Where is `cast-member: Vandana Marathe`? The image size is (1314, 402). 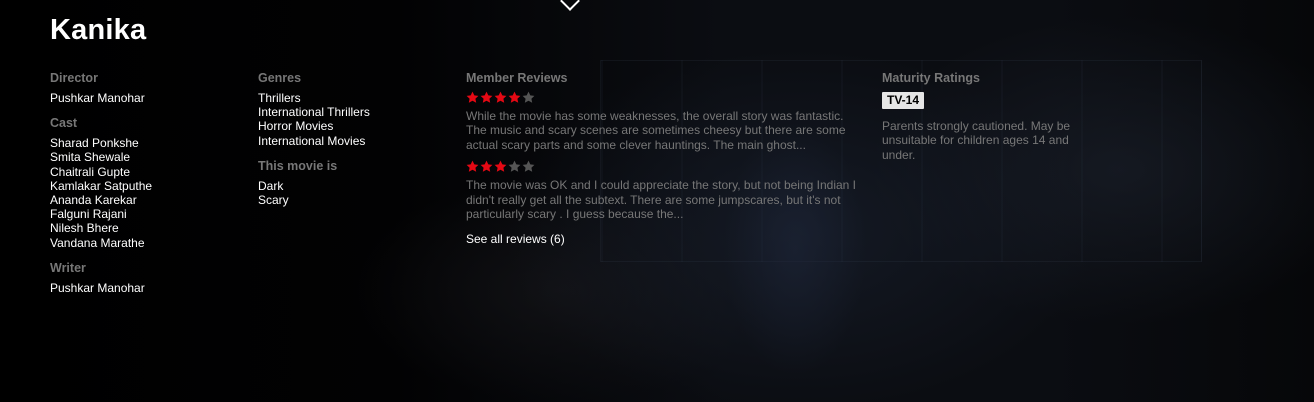 cast-member: Vandana Marathe is located at coordinates (145, 243).